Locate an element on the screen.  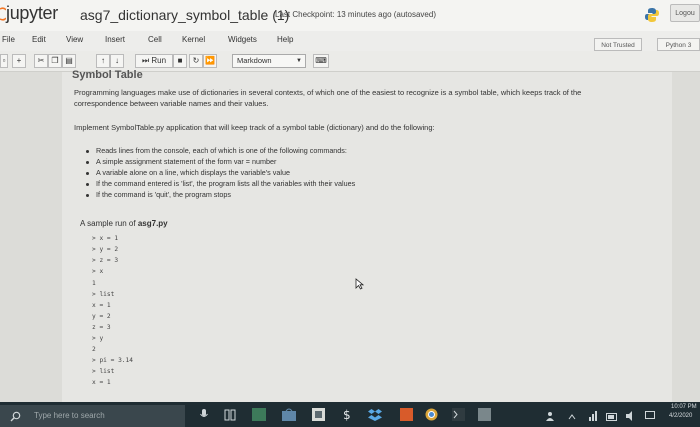
restart-run-all-button: ⏩ is located at coordinates (210, 61).